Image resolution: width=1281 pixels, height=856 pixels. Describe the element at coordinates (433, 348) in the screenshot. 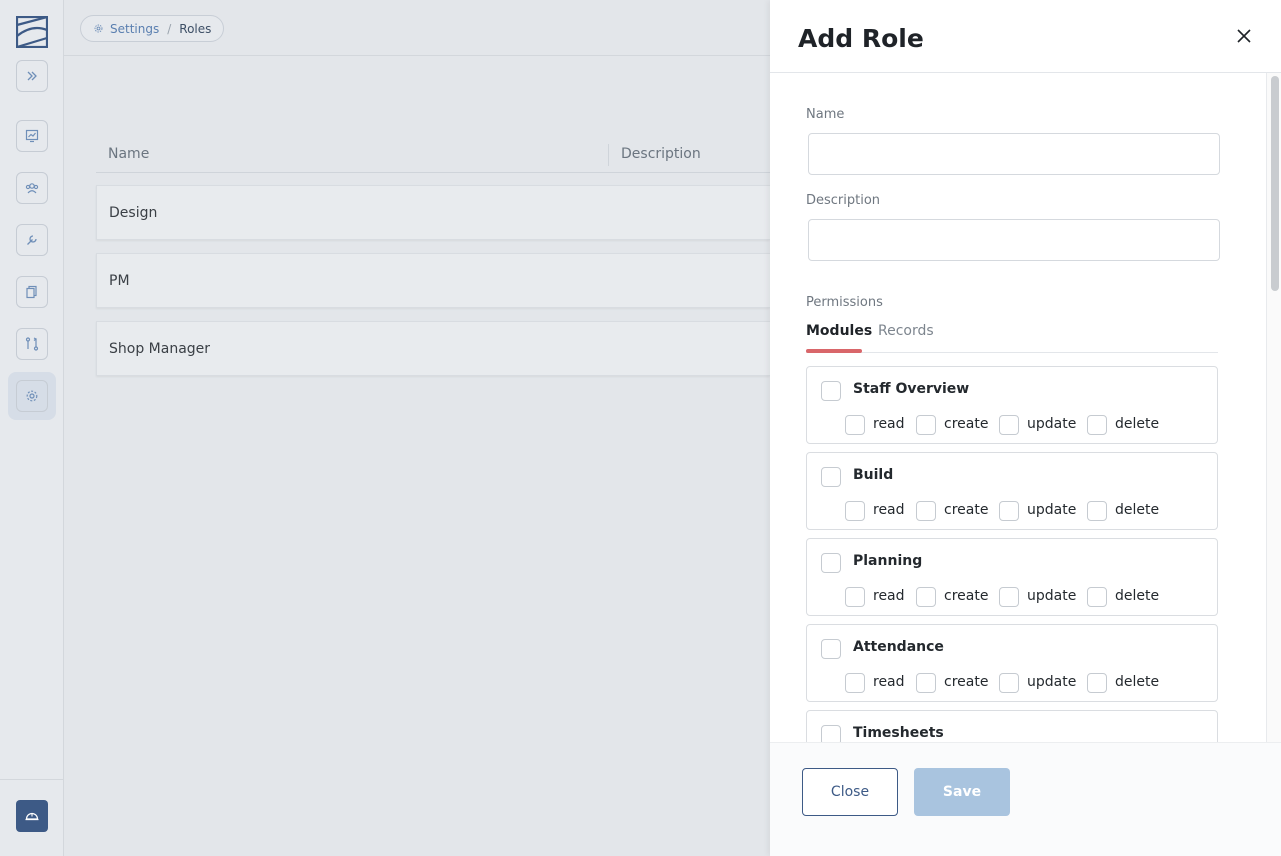

I see `table-row: Shop Manager` at that location.